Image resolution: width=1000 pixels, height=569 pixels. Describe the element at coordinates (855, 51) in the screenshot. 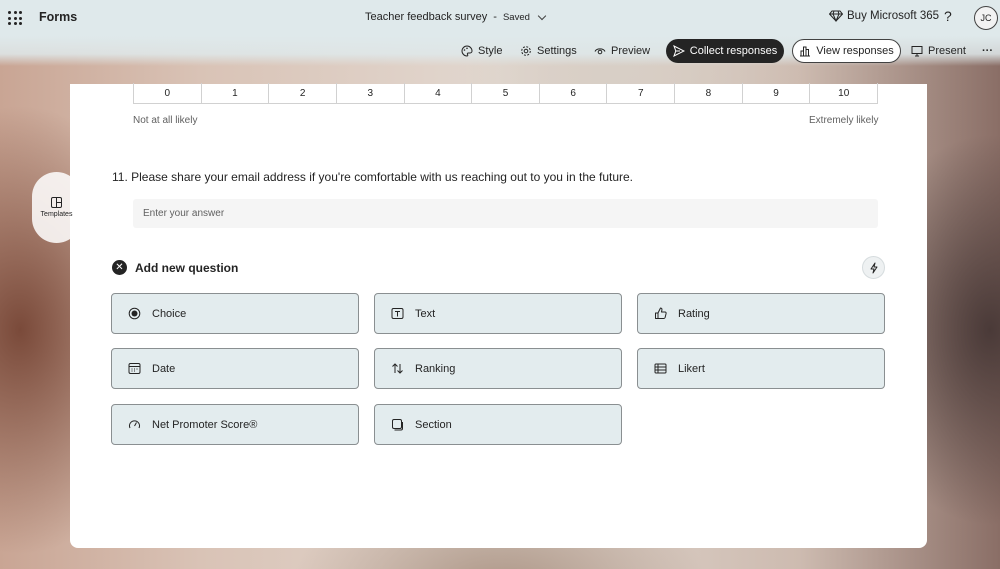

I see `view-label: View responses` at that location.